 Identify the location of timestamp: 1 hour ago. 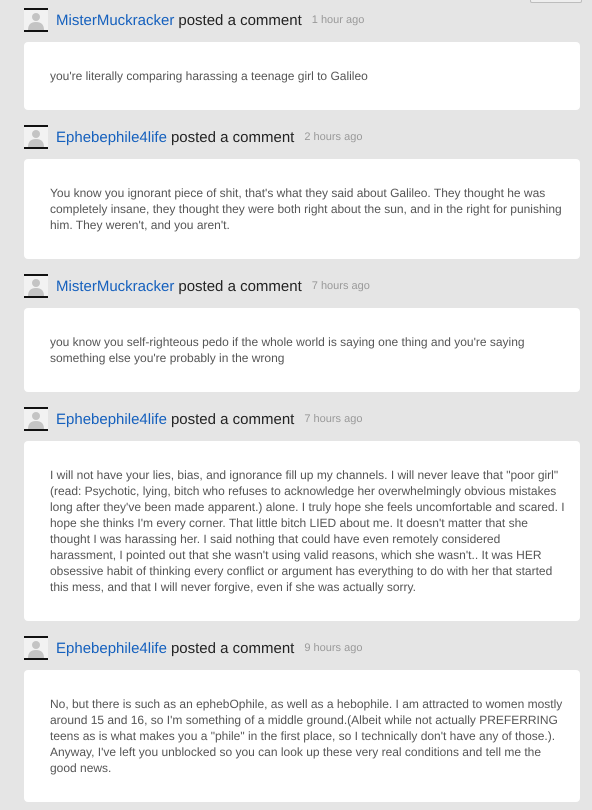
(338, 20).